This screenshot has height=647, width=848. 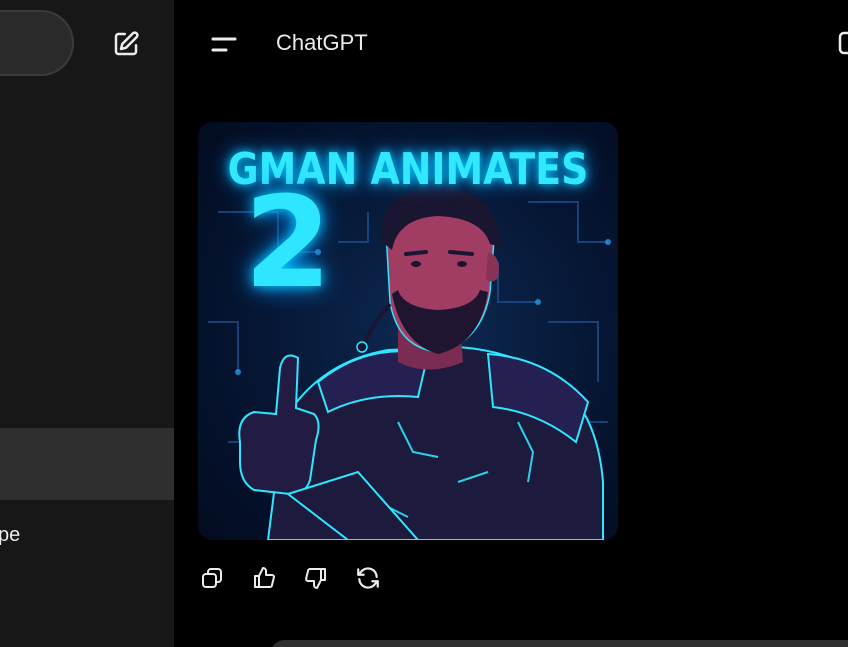 I want to click on thumbs-down-icon, so click(x=315, y=578).